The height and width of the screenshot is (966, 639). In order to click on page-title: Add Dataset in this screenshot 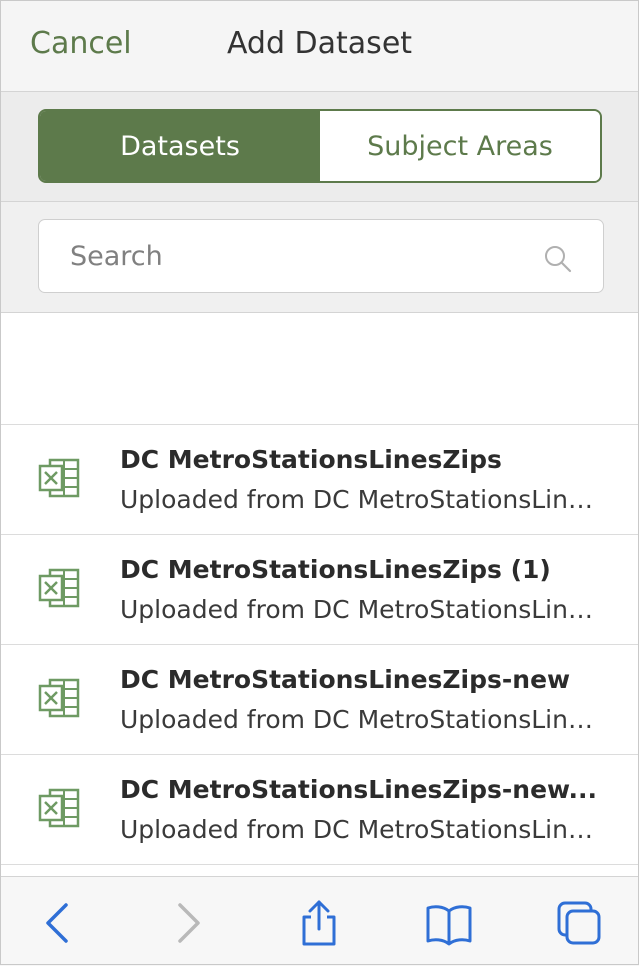, I will do `click(319, 43)`.